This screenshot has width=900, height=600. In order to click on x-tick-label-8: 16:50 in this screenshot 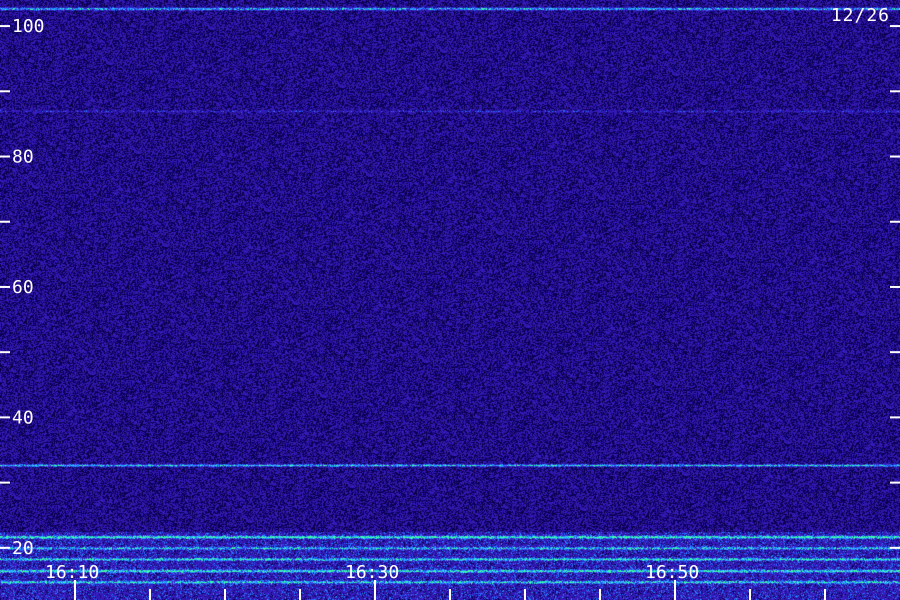, I will do `click(672, 572)`.